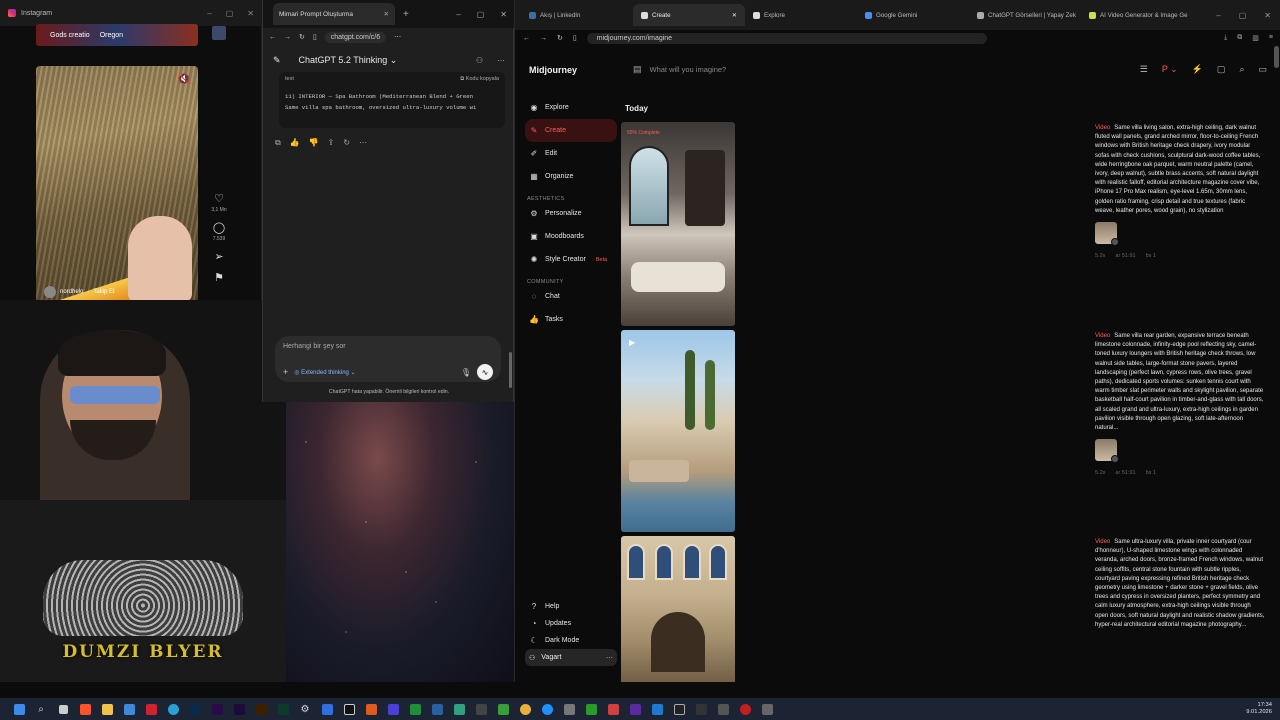  What do you see at coordinates (1262, 69) in the screenshot?
I see `folder-icon: ▭` at bounding box center [1262, 69].